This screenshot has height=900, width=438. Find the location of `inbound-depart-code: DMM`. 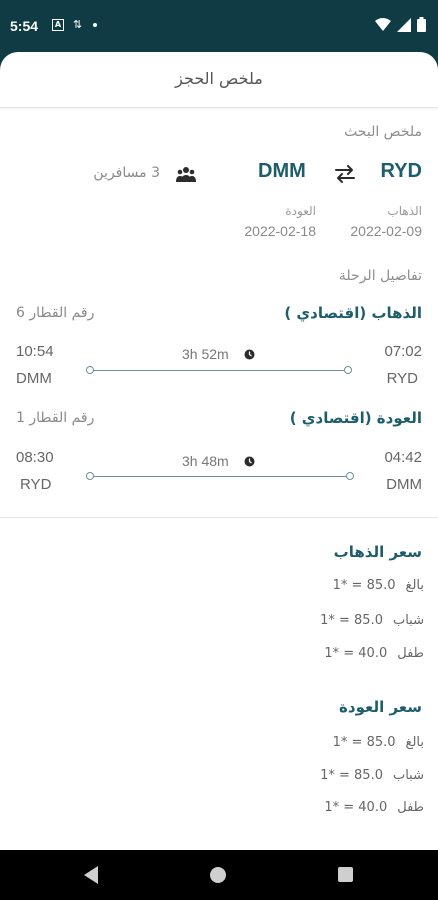

inbound-depart-code: DMM is located at coordinates (404, 484).